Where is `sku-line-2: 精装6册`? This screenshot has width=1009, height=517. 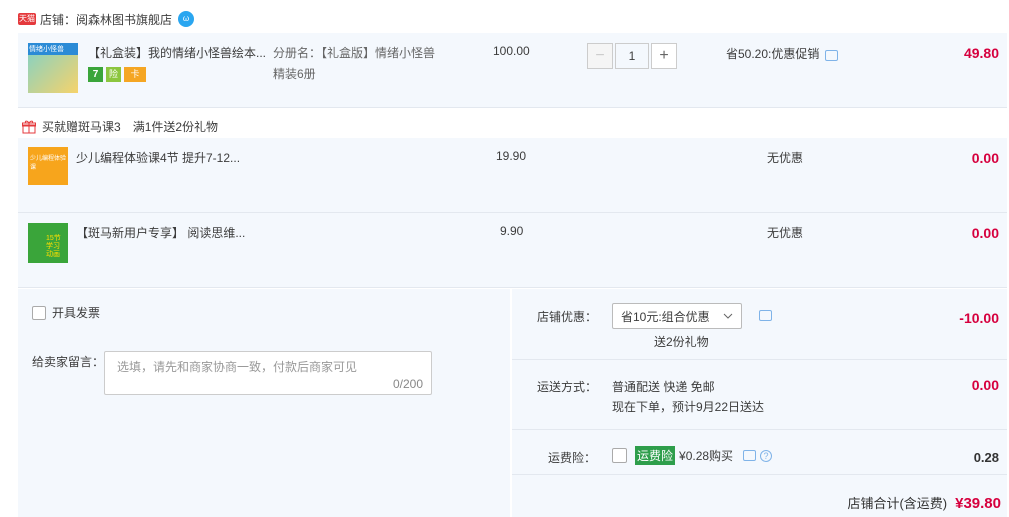 sku-line-2: 精装6册 is located at coordinates (294, 74).